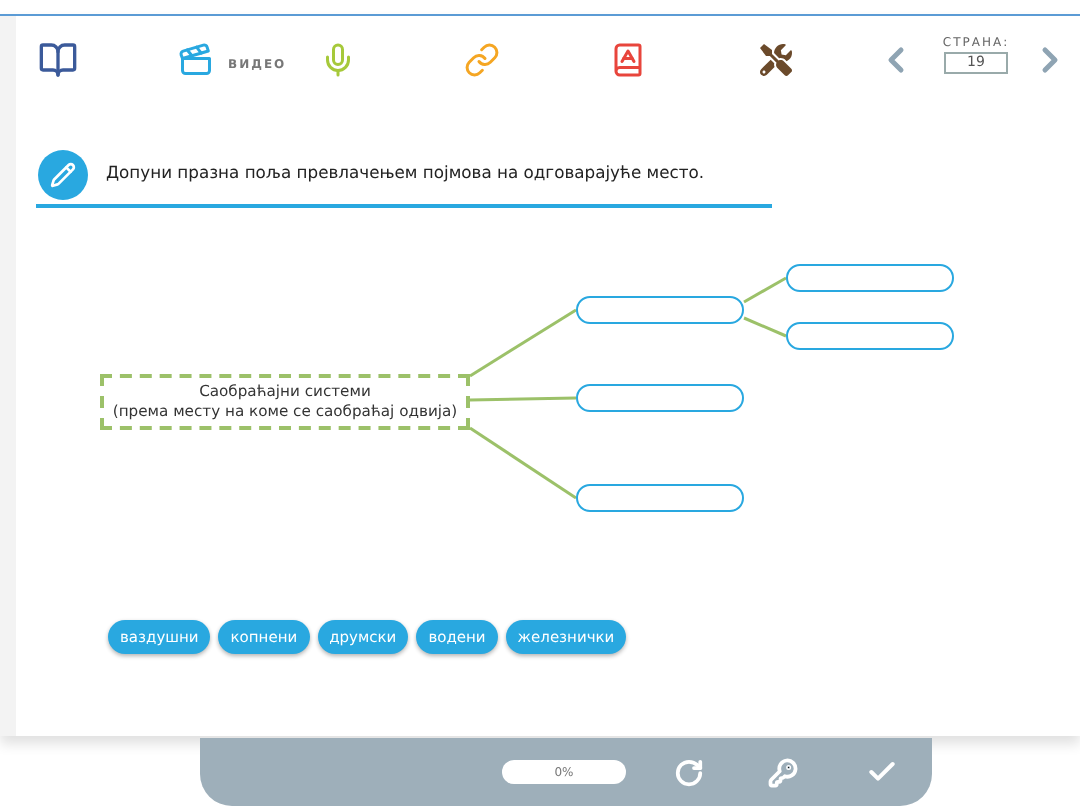 The image size is (1080, 806). I want to click on instruction-text: Допуни празна поља превлачењем појмова на одговарајуће место., so click(405, 172).